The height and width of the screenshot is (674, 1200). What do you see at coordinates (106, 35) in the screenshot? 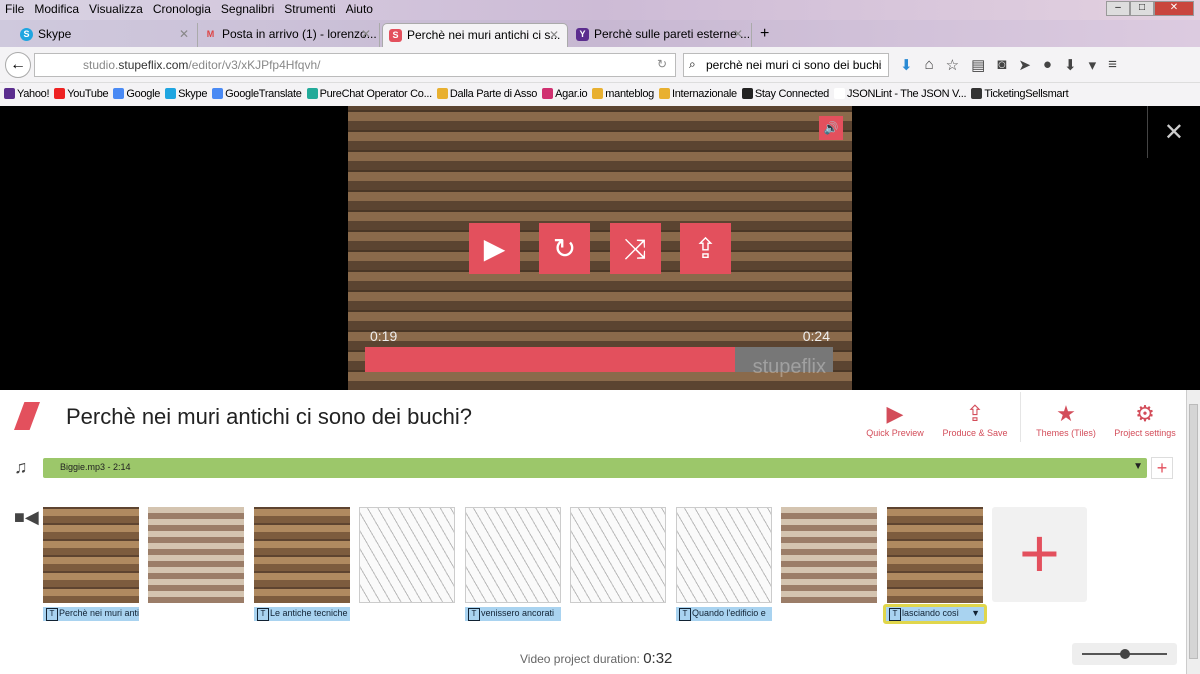
I see `tab-skype: S Skype ✕` at bounding box center [106, 35].